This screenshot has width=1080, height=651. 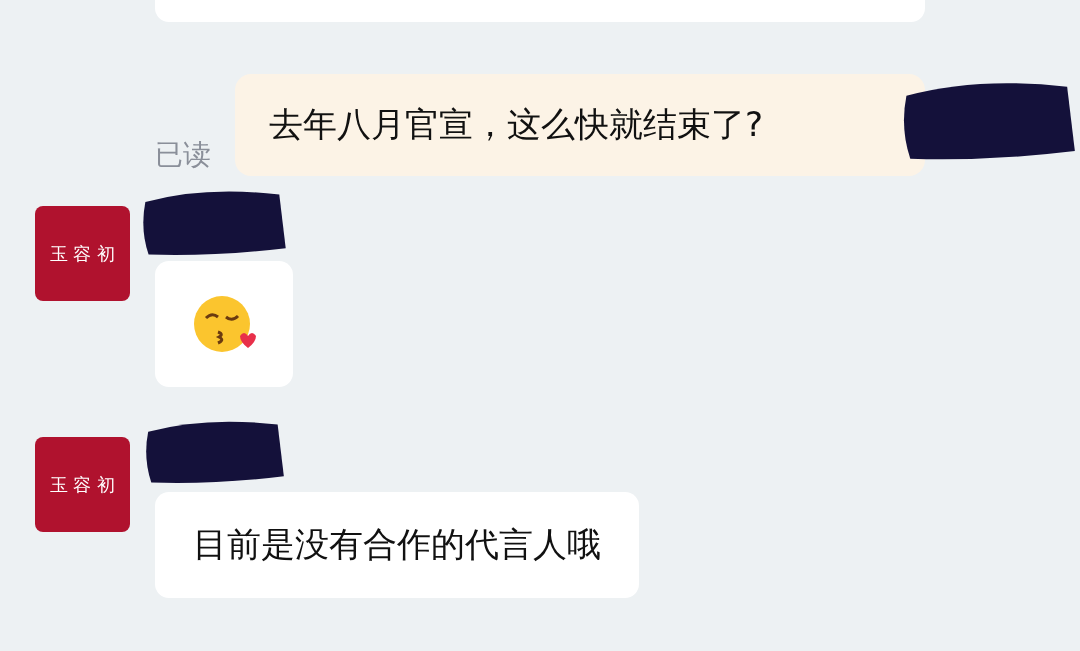 What do you see at coordinates (183, 155) in the screenshot?
I see `read-status: 已读` at bounding box center [183, 155].